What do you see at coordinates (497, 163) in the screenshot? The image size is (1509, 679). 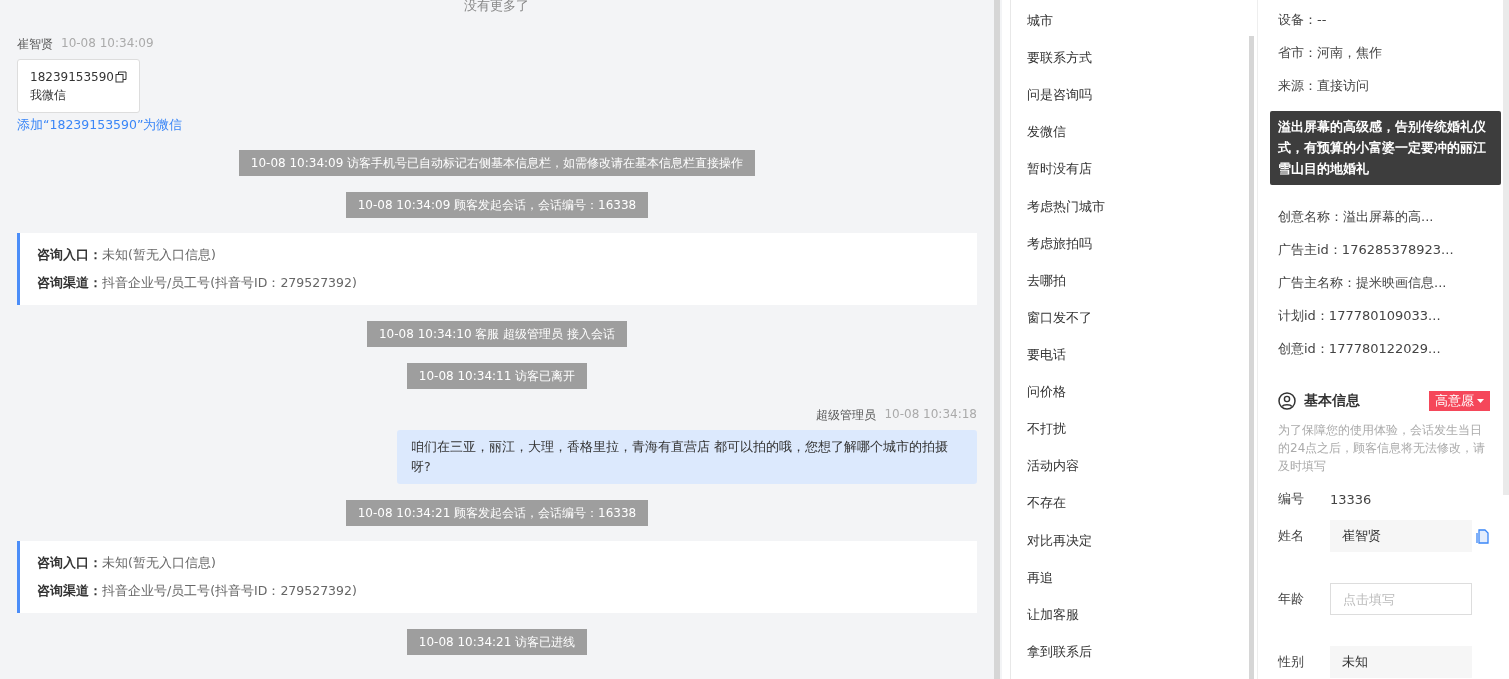 I see `system-notice: 10-08 10:34:09 访客手机号已自动标记右侧基本信息栏，如需修改请在基本信息栏直接操作` at bounding box center [497, 163].